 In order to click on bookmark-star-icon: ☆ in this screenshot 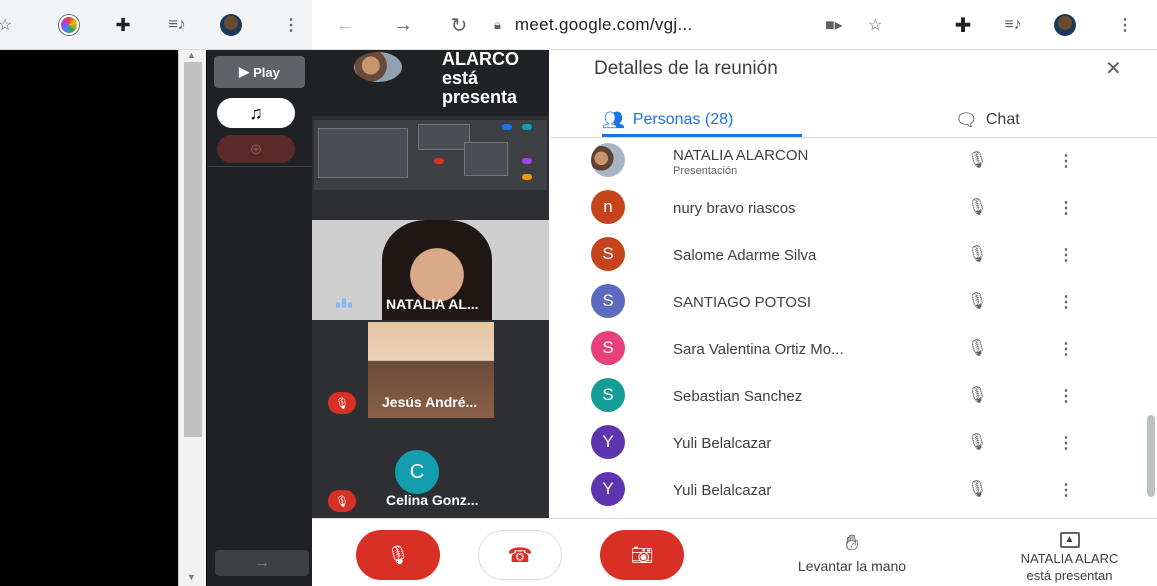, I will do `click(875, 25)`.